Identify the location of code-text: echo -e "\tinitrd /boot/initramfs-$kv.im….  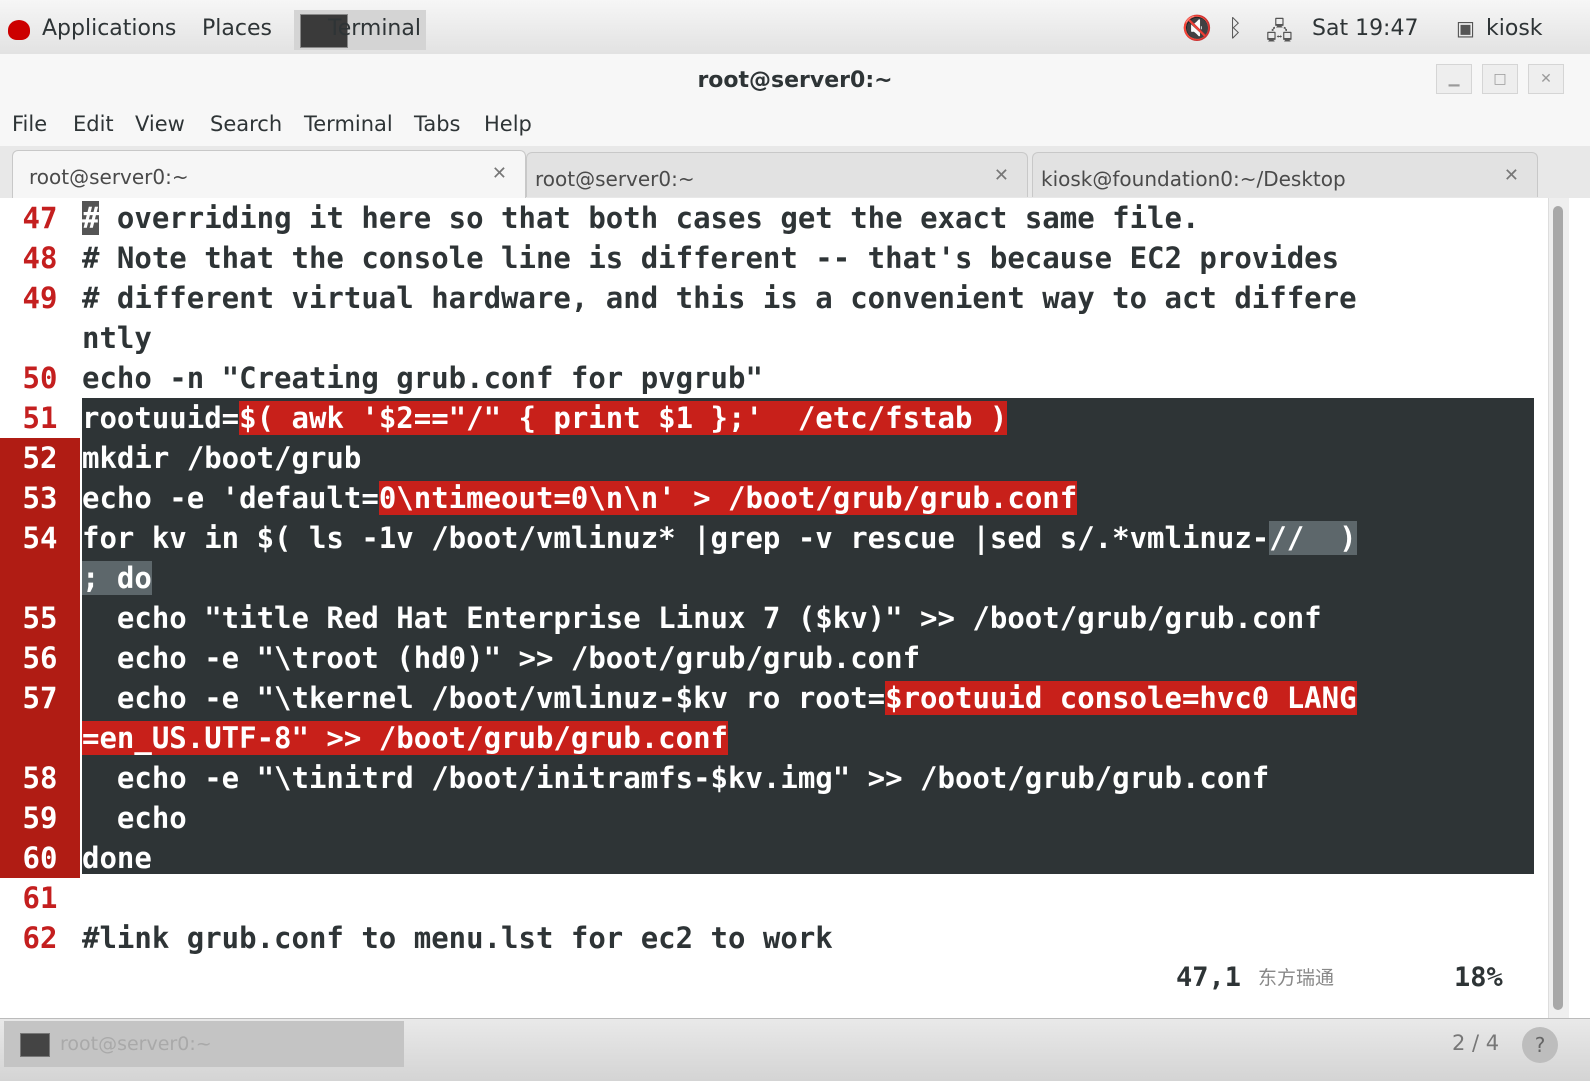
(675, 778).